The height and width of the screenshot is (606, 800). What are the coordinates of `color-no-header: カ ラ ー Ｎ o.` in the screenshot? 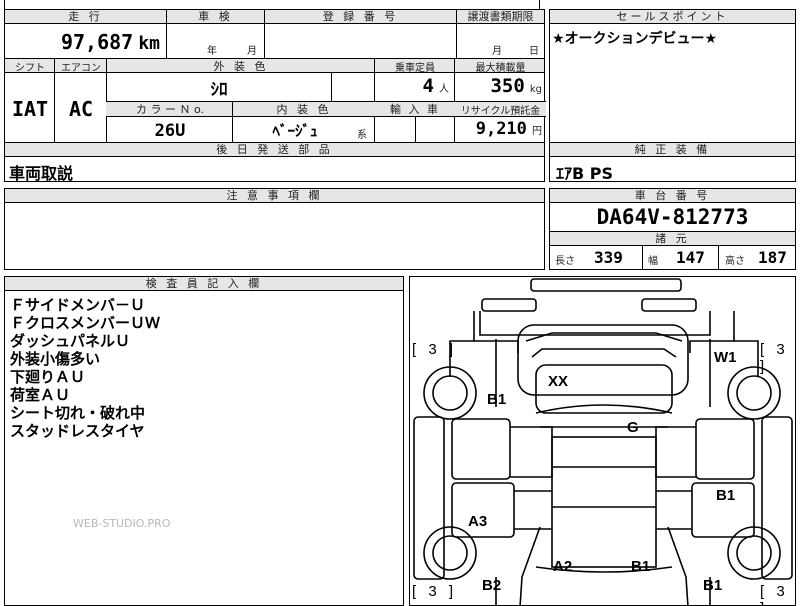 It's located at (170, 109).